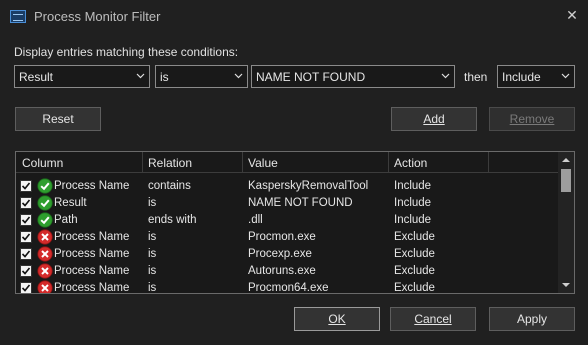 The height and width of the screenshot is (345, 588). Describe the element at coordinates (263, 163) in the screenshot. I see `header-value: Value` at that location.